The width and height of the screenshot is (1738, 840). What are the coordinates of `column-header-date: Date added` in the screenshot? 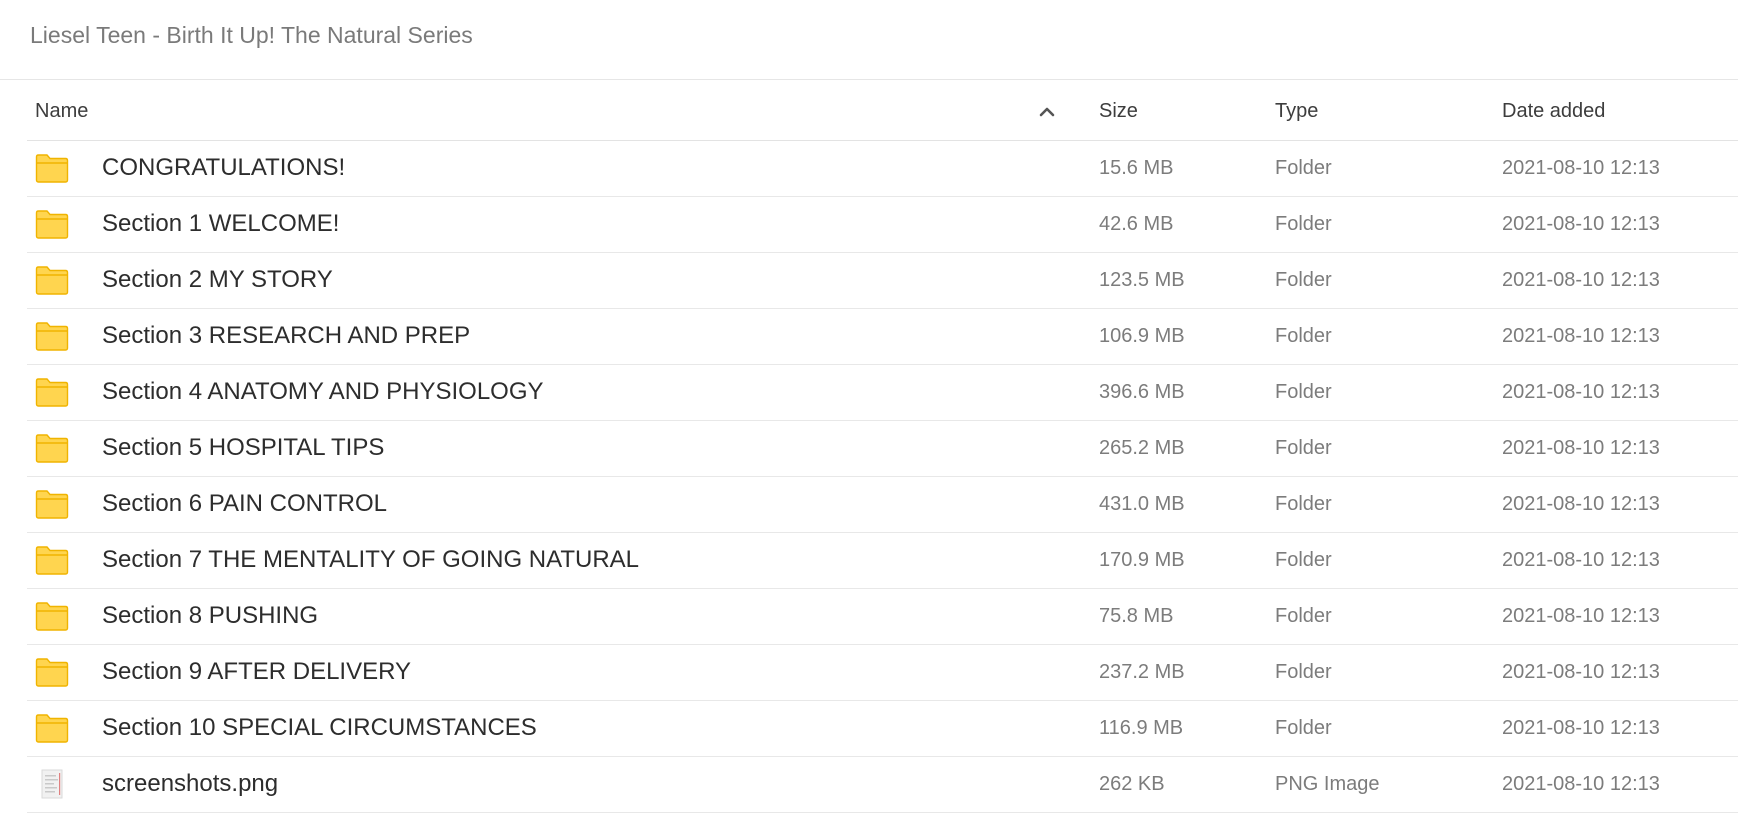 It's located at (1553, 111).